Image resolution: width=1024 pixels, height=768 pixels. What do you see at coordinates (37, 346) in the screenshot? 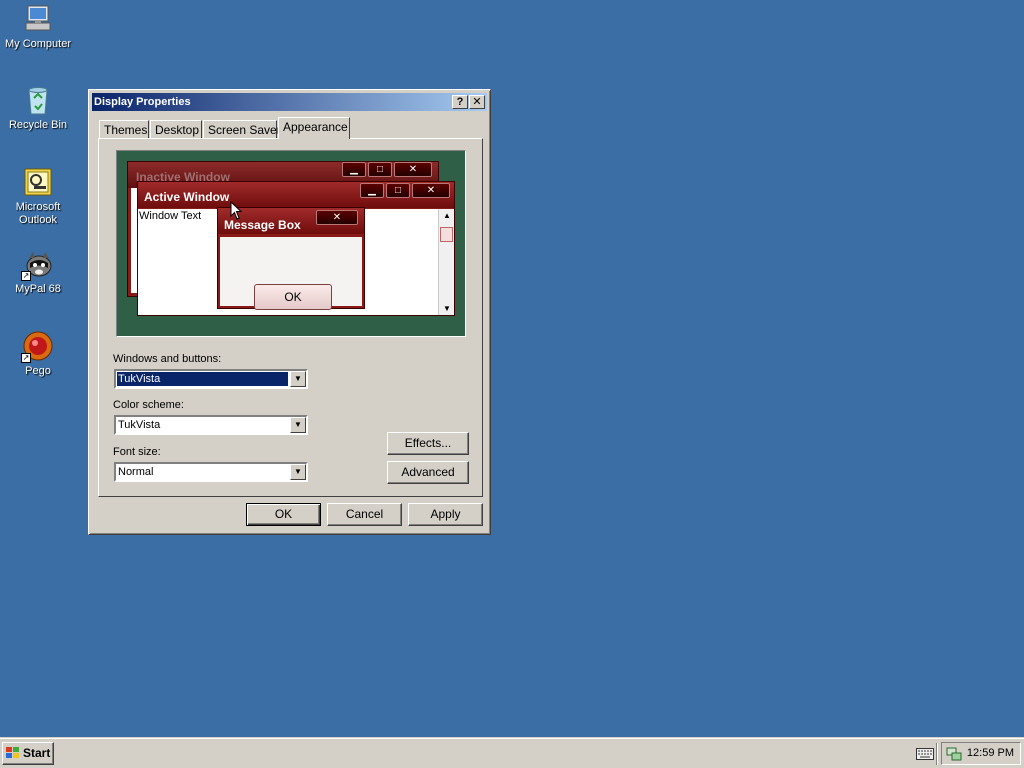
I see `pego-icon: ↗` at bounding box center [37, 346].